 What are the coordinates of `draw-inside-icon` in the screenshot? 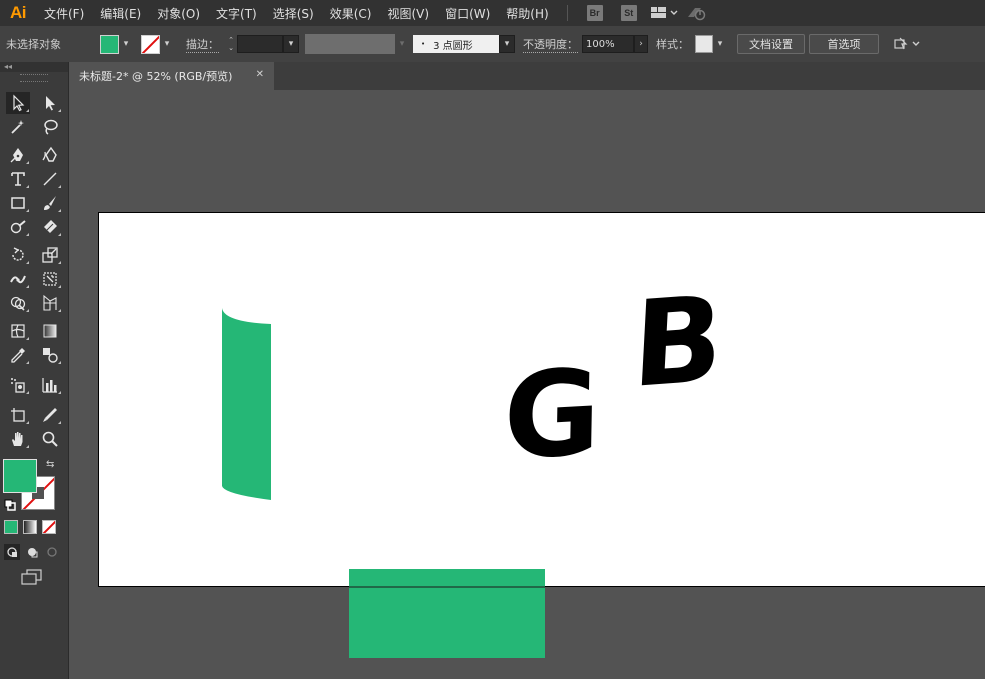 It's located at (52, 552).